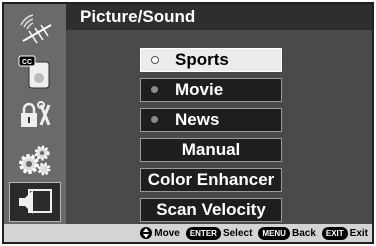 The width and height of the screenshot is (376, 246). What do you see at coordinates (237, 233) in the screenshot?
I see `select-label: Select` at bounding box center [237, 233].